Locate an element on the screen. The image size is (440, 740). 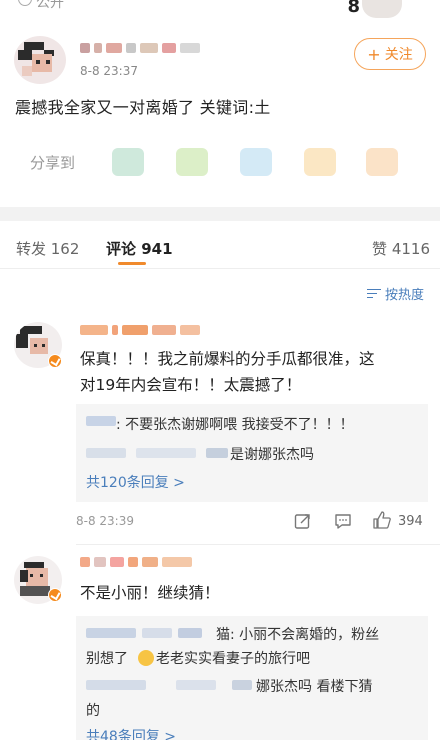
view-replies-link: 共120条回复 > is located at coordinates (135, 482).